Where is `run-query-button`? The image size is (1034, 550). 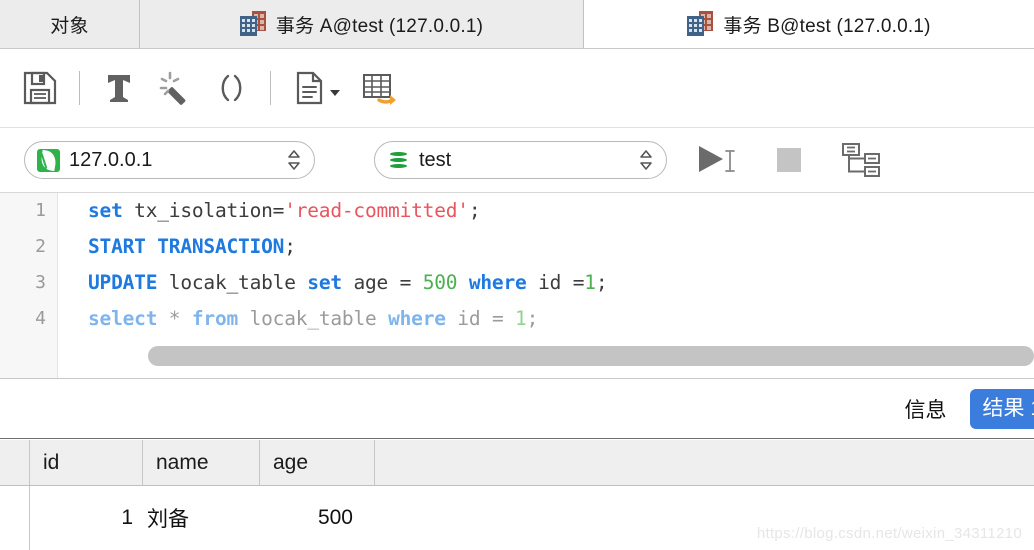
run-query-button is located at coordinates (719, 160).